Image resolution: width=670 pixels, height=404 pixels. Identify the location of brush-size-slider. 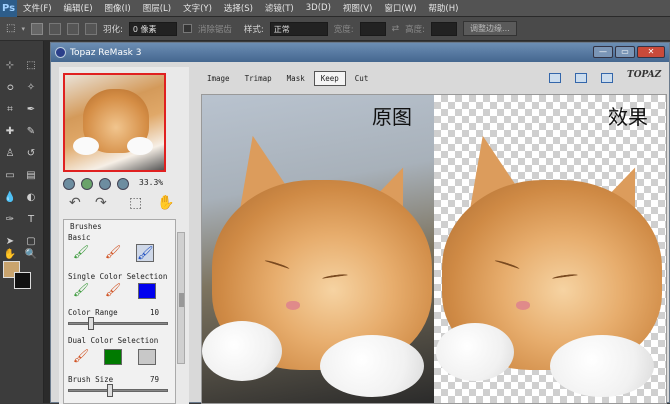
(118, 390).